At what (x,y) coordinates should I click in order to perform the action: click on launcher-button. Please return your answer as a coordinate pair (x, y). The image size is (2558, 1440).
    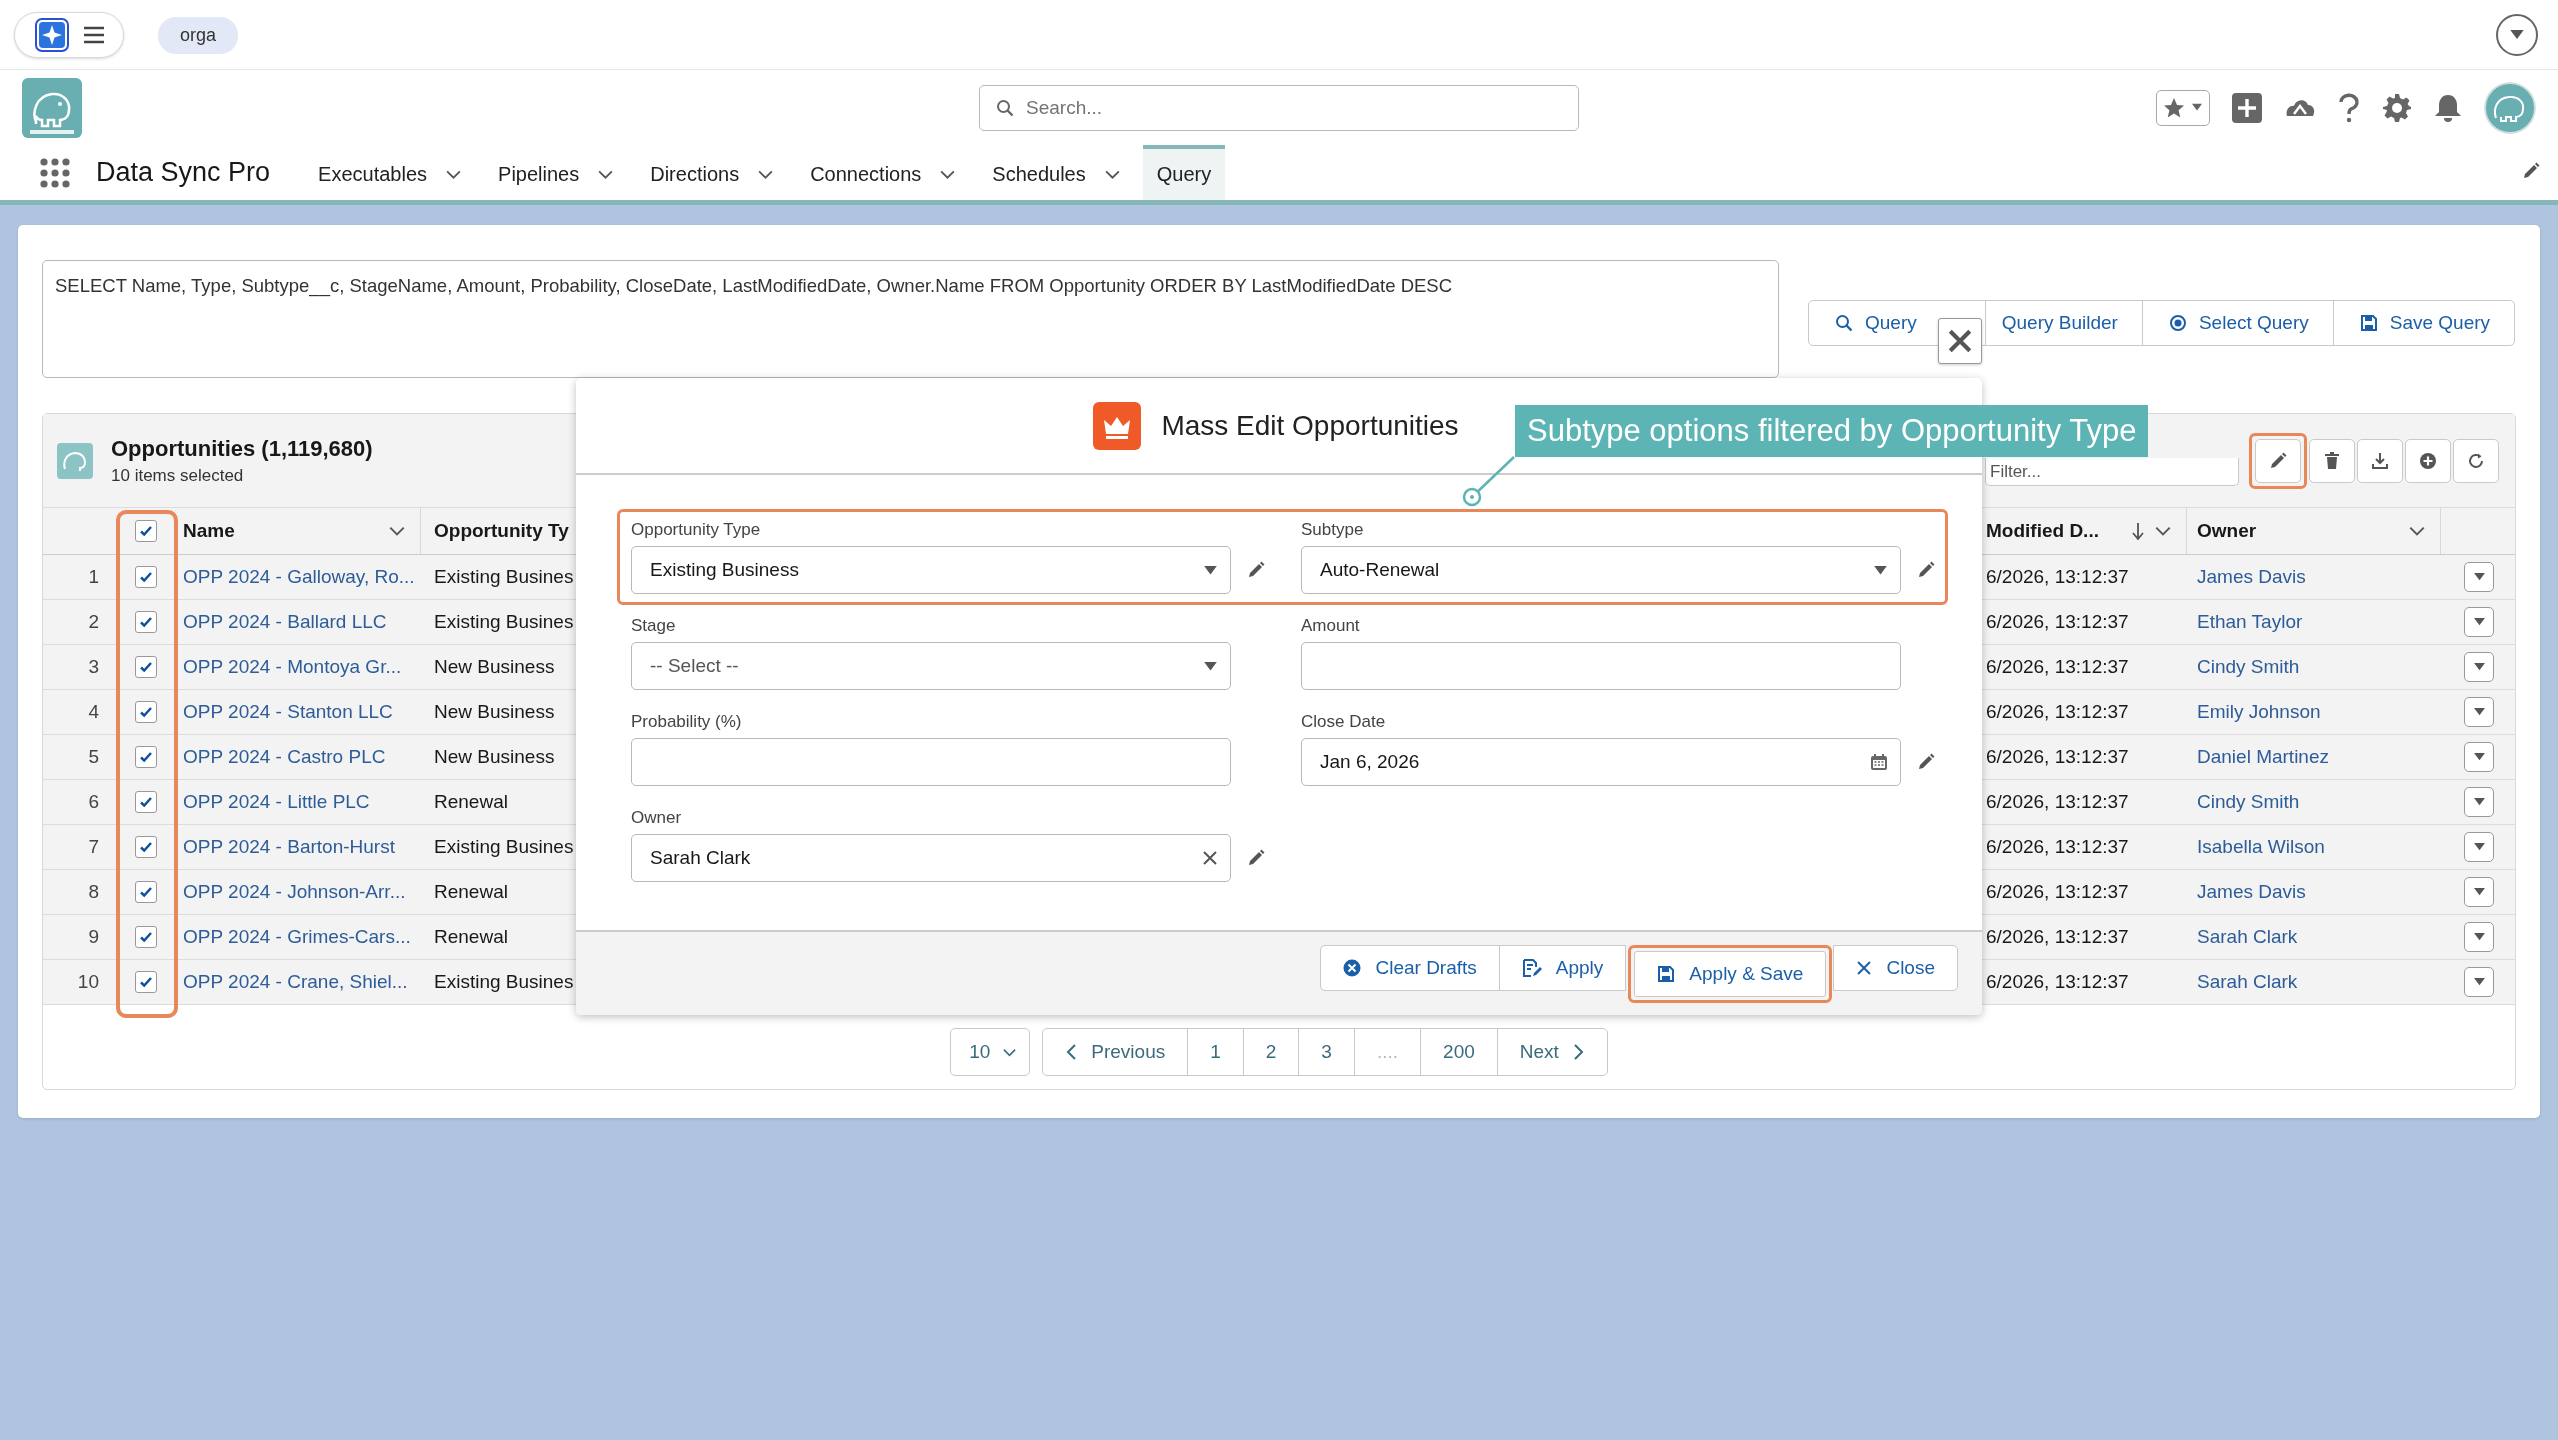
    Looking at the image, I should click on (69, 35).